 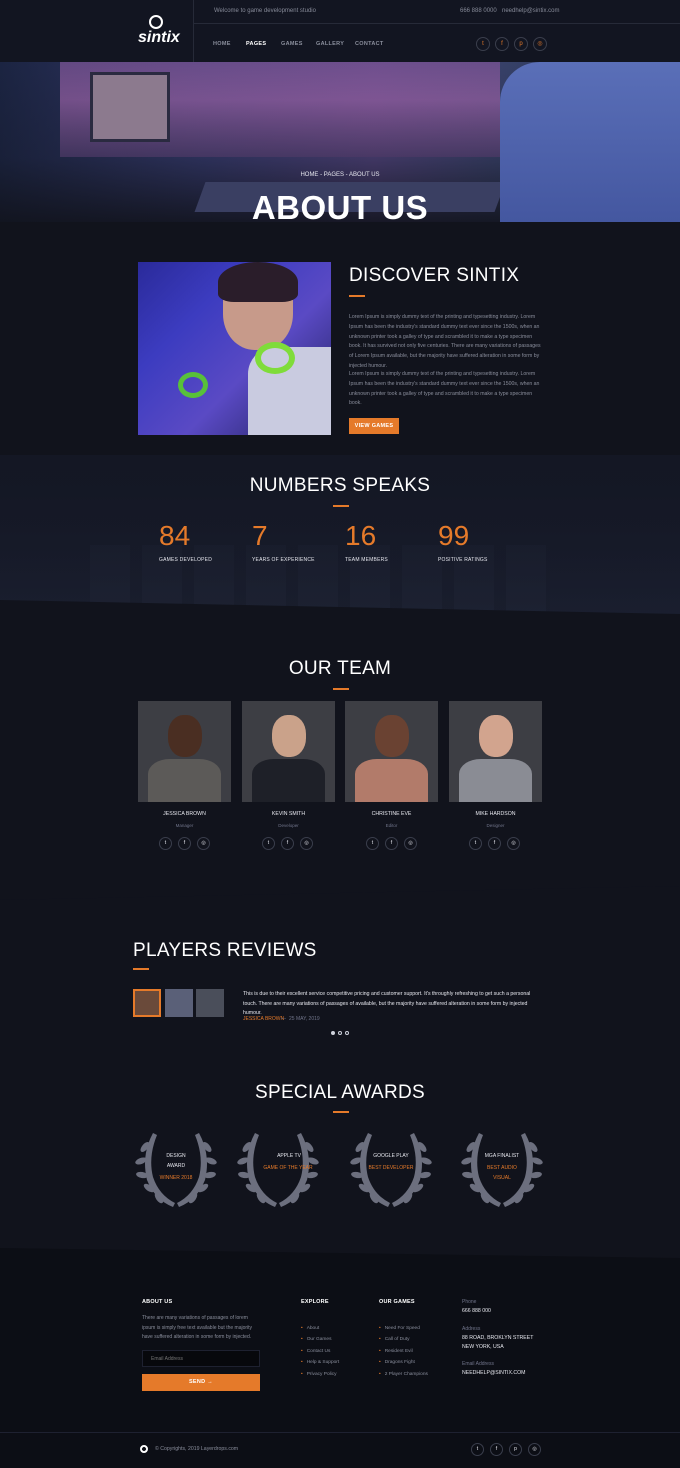 What do you see at coordinates (374, 426) in the screenshot?
I see `view-games-button: VIEW GAMES` at bounding box center [374, 426].